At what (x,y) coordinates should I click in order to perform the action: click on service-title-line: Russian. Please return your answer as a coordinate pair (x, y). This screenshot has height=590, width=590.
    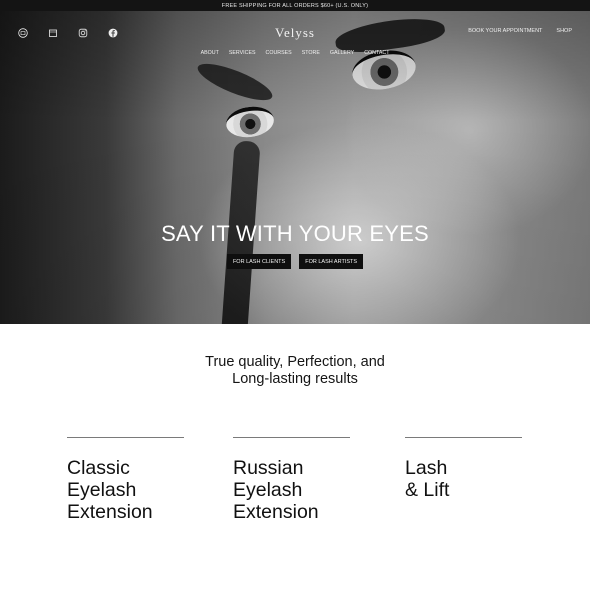
    Looking at the image, I should click on (268, 468).